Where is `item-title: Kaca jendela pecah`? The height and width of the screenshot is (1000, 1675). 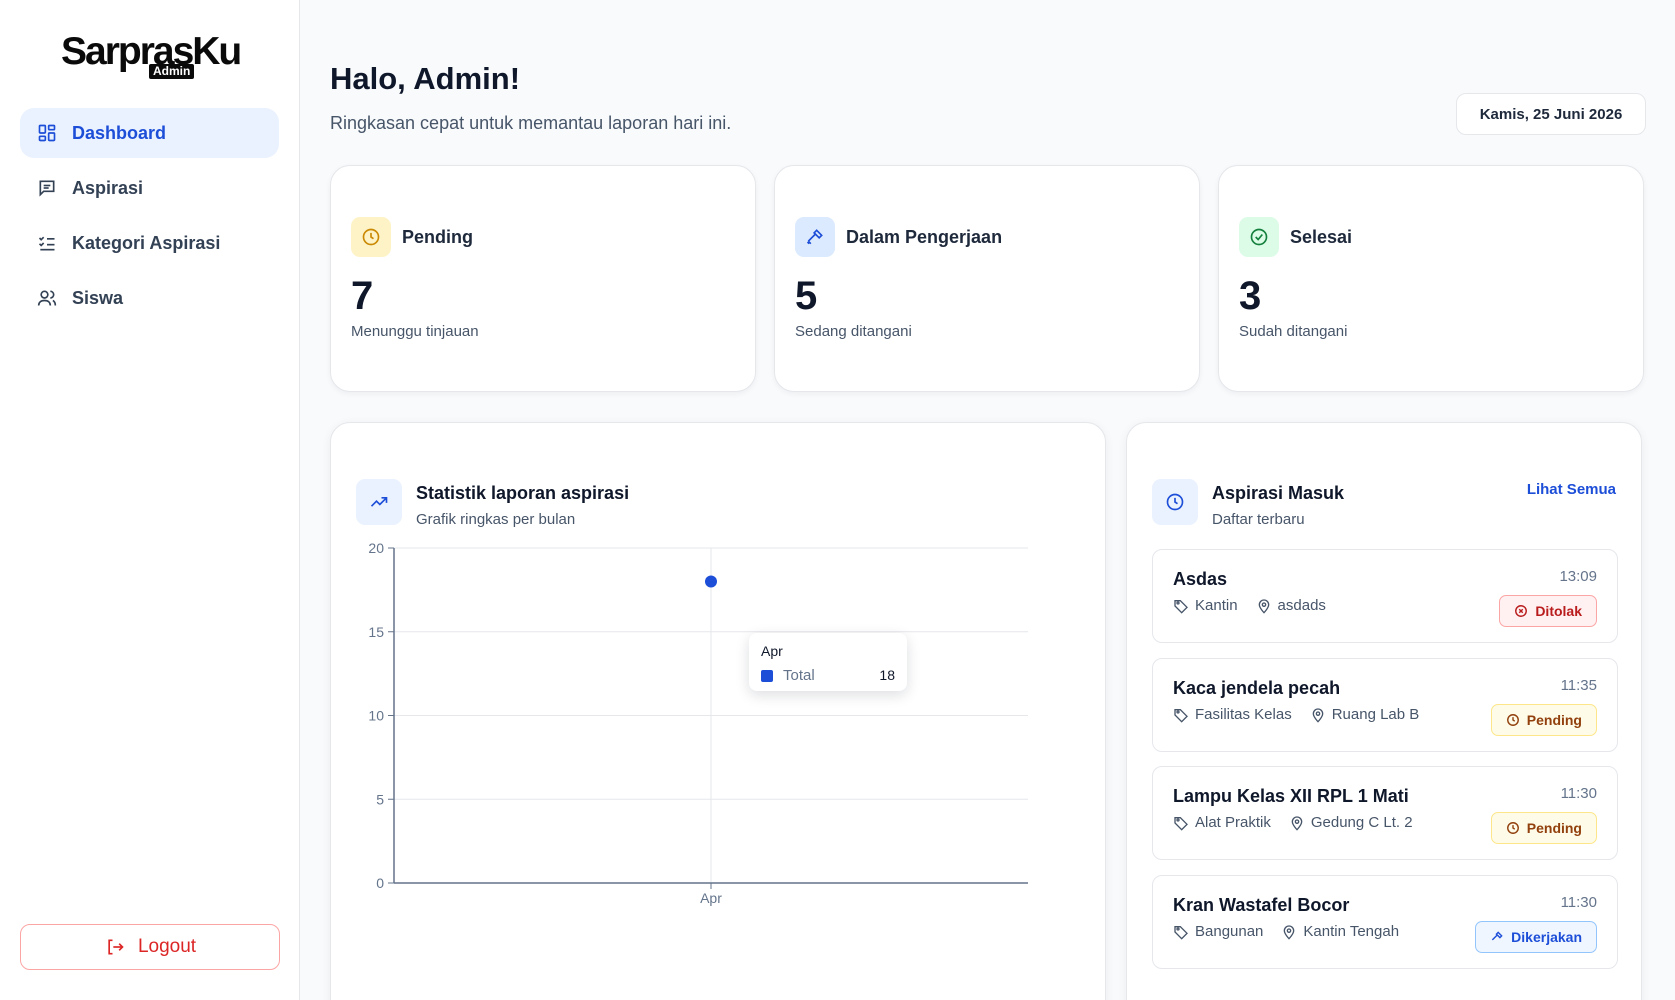
item-title: Kaca jendela pecah is located at coordinates (1257, 688).